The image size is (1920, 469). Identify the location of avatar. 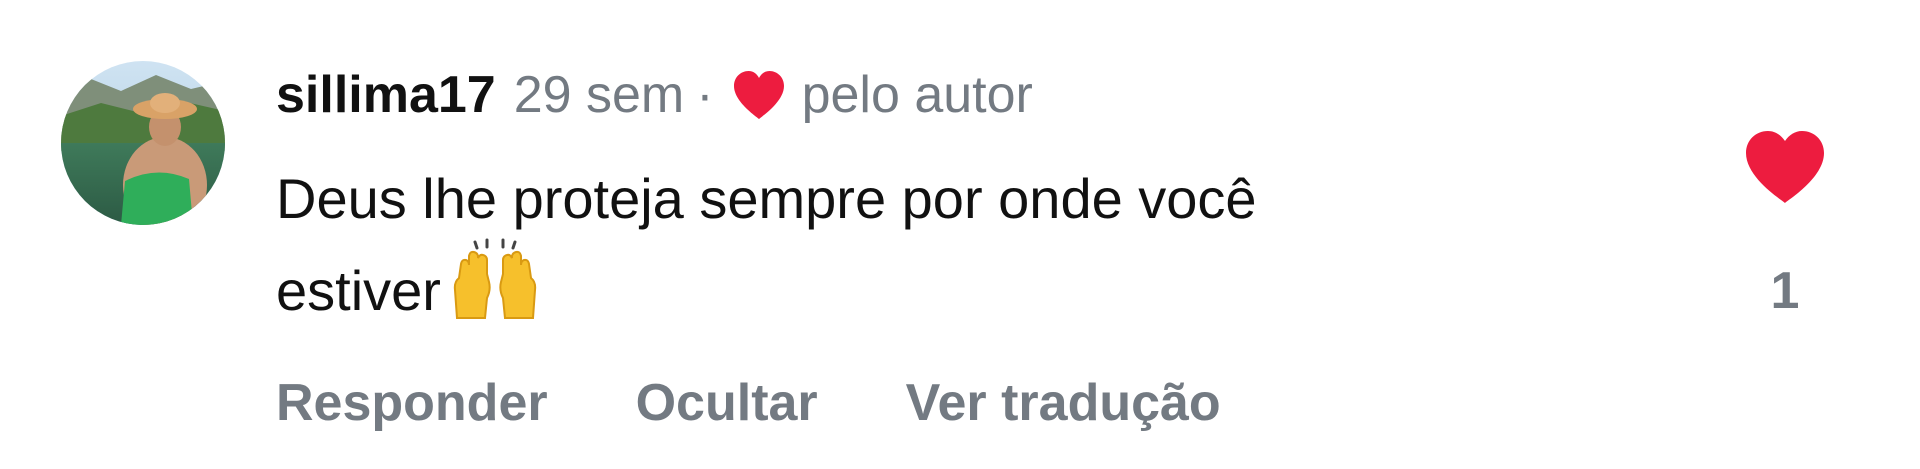
(143, 143).